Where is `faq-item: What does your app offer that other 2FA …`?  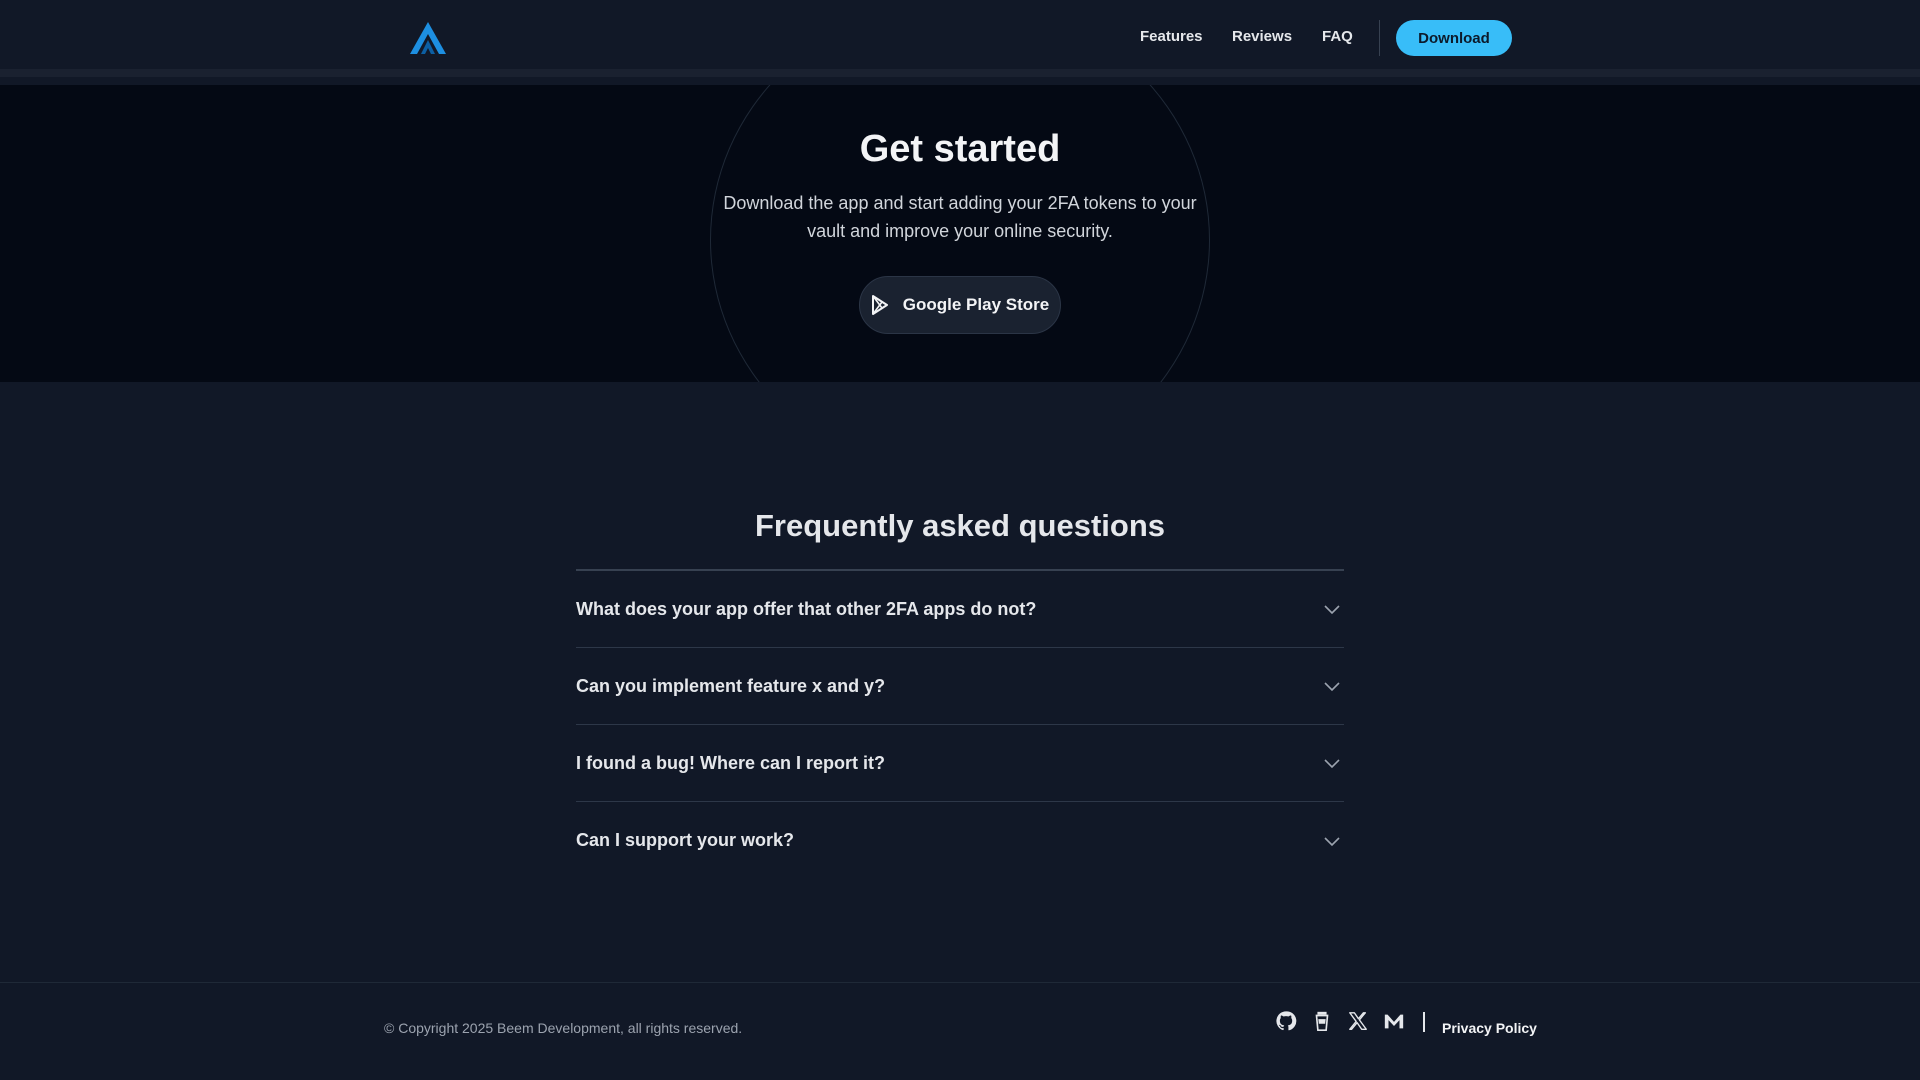 faq-item: What does your app offer that other 2FA … is located at coordinates (960, 609).